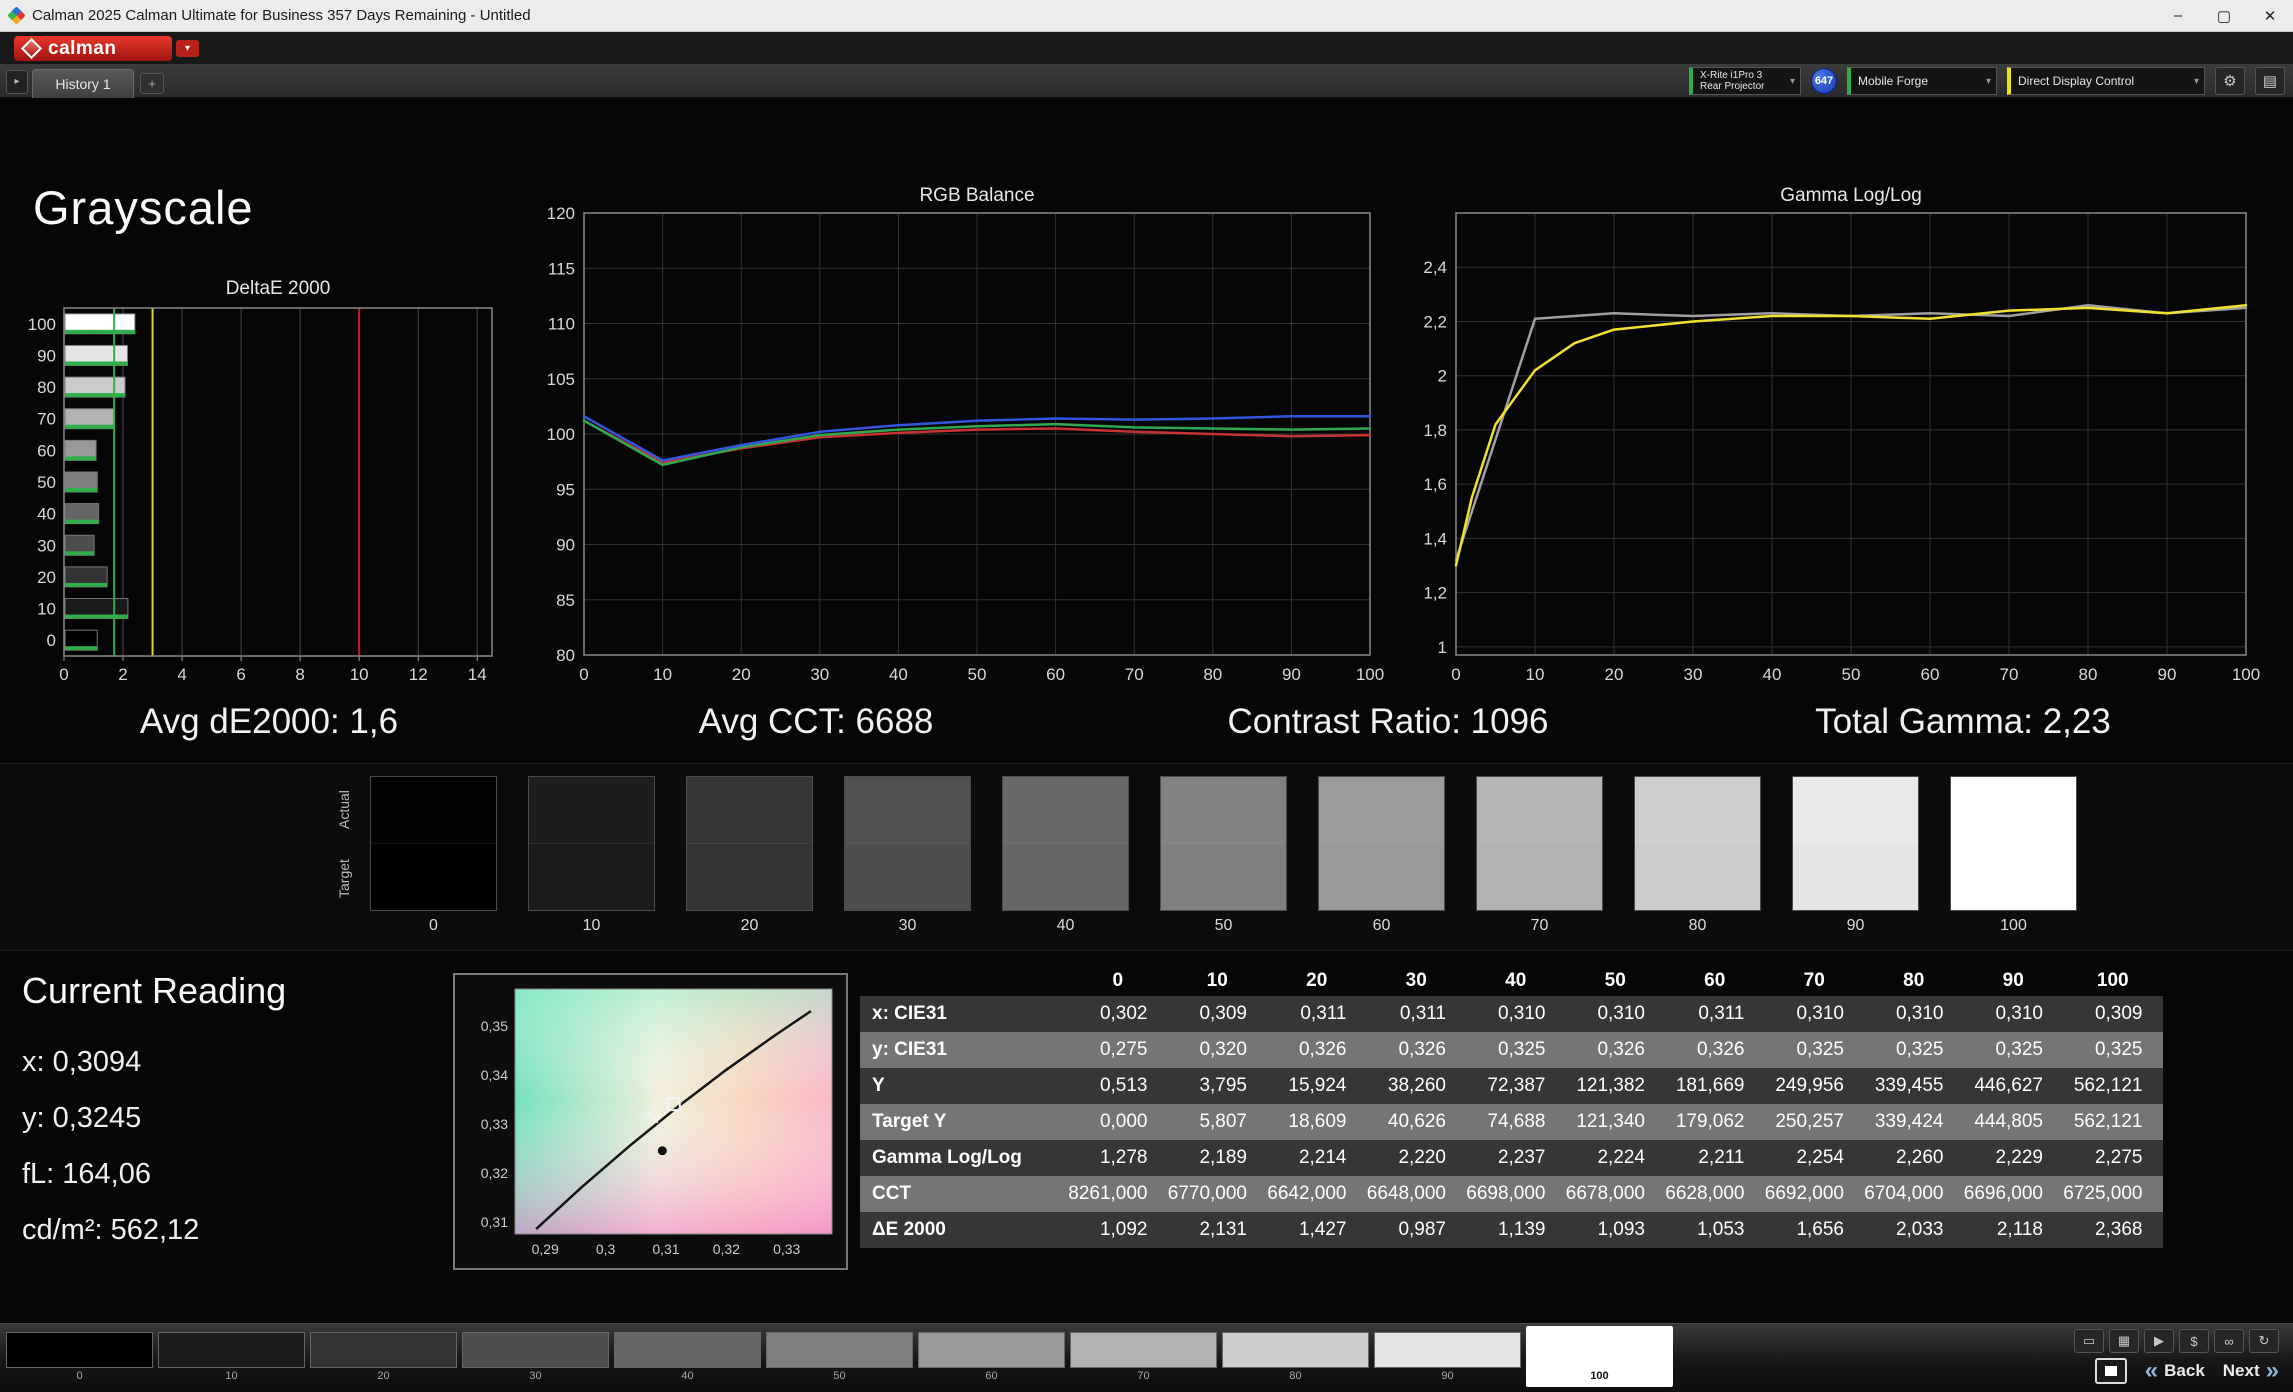  I want to click on source-label: Mobile Forge, so click(1893, 81).